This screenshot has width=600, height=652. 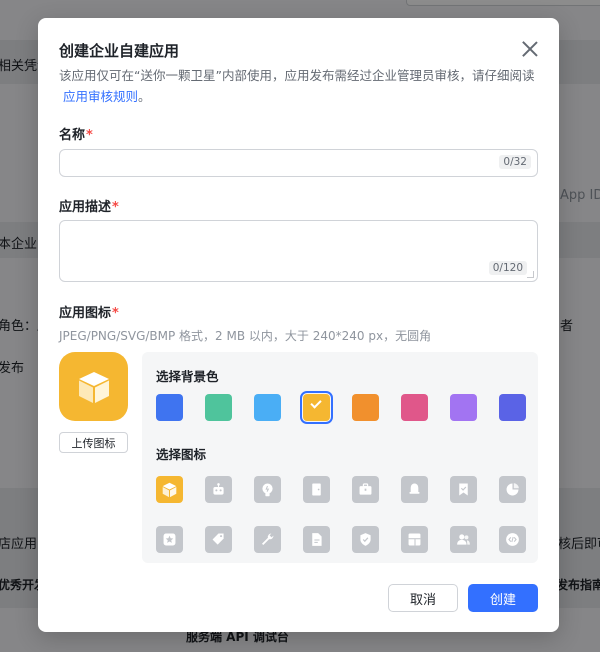 I want to click on tag-icon, so click(x=218, y=539).